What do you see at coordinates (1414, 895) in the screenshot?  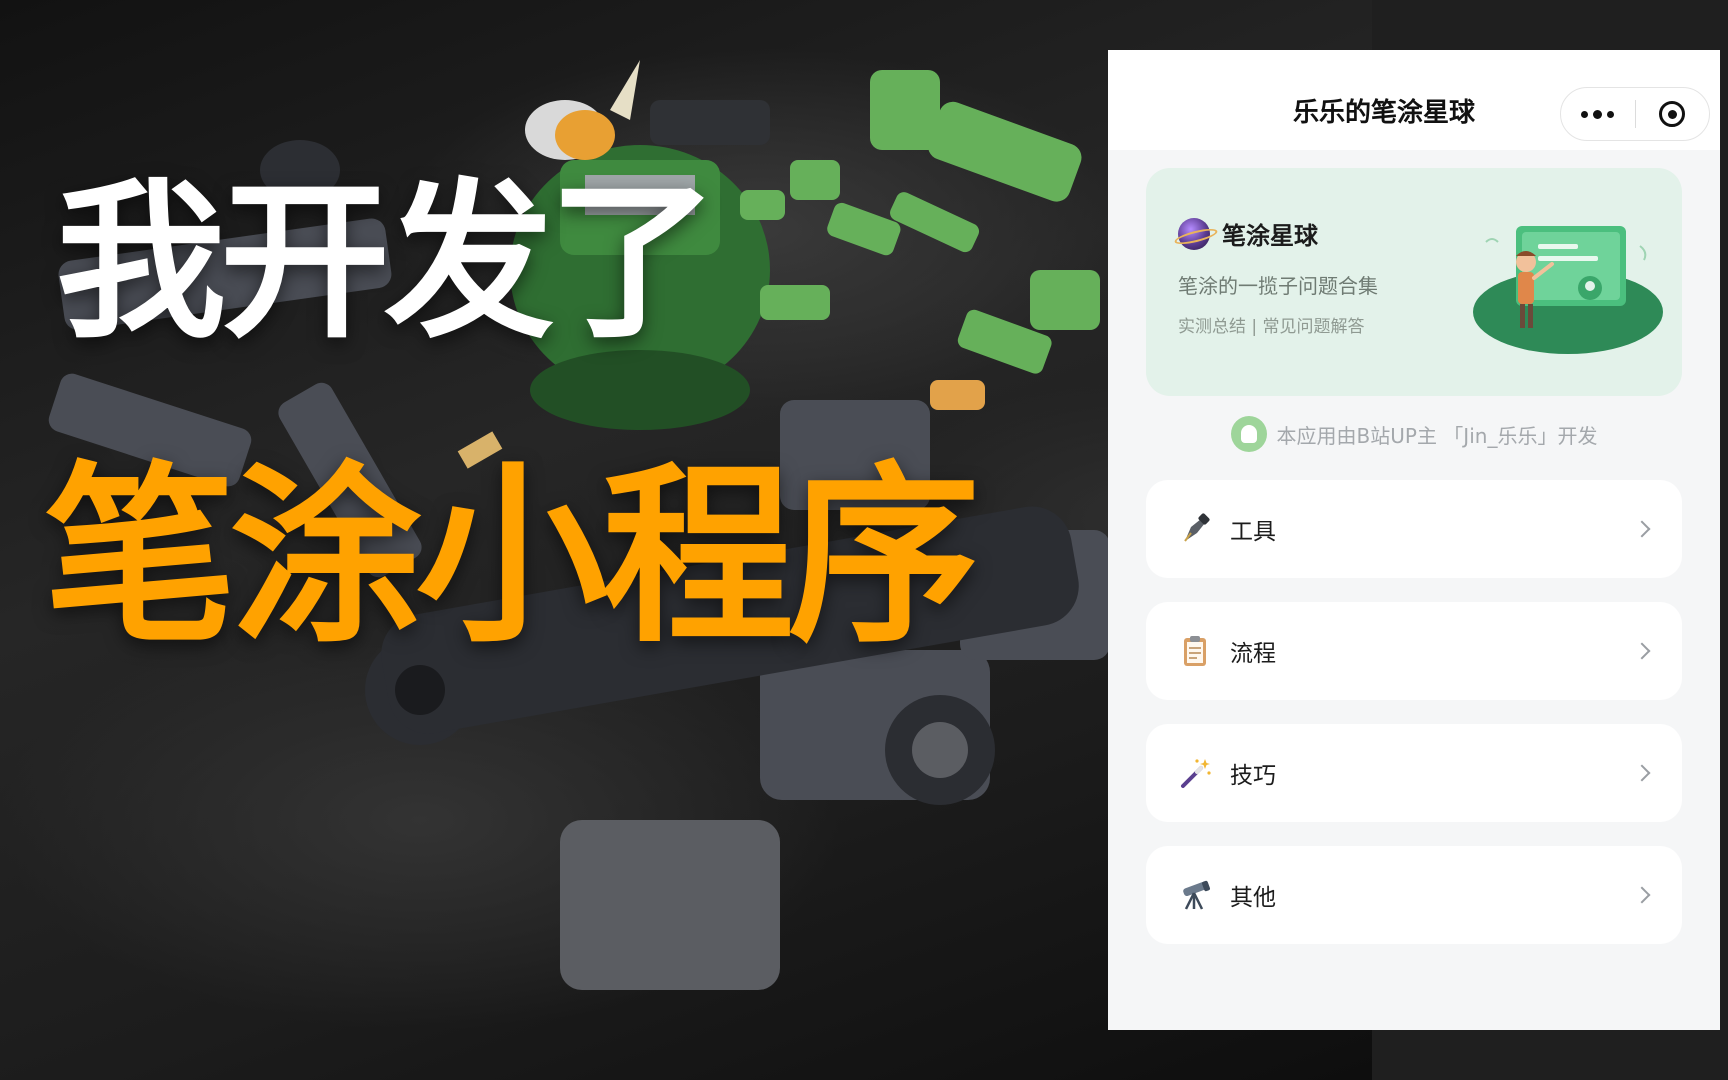 I see `menu-item-other: 其他` at bounding box center [1414, 895].